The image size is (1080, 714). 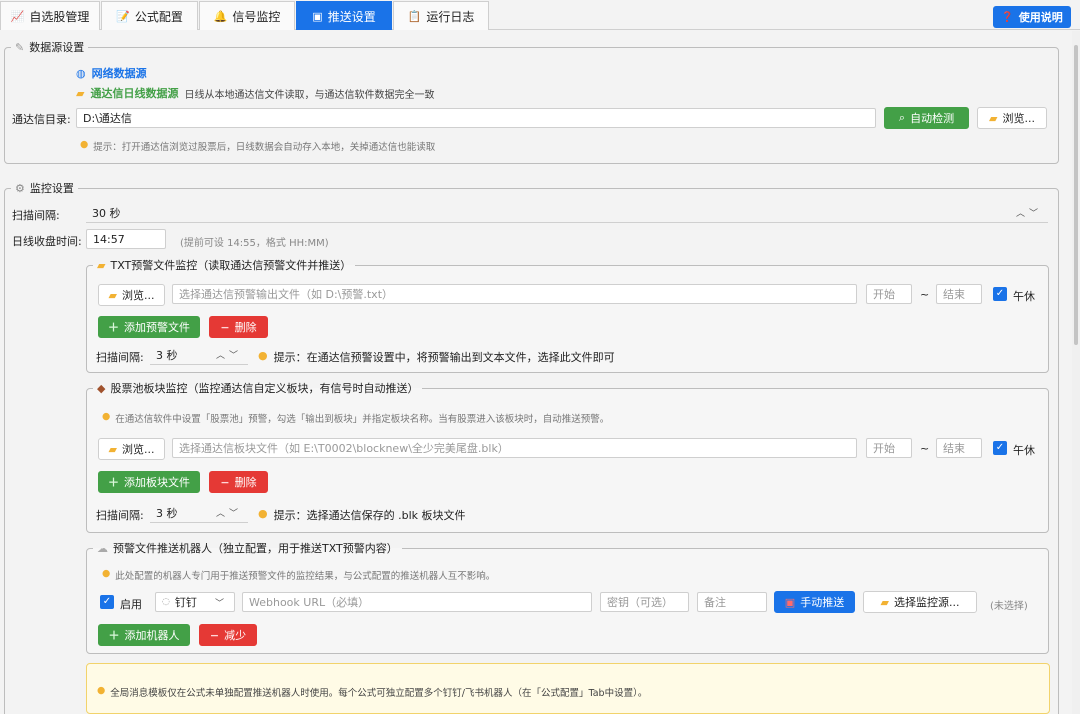 I want to click on txt-noon-label: 午休, so click(x=1024, y=296).